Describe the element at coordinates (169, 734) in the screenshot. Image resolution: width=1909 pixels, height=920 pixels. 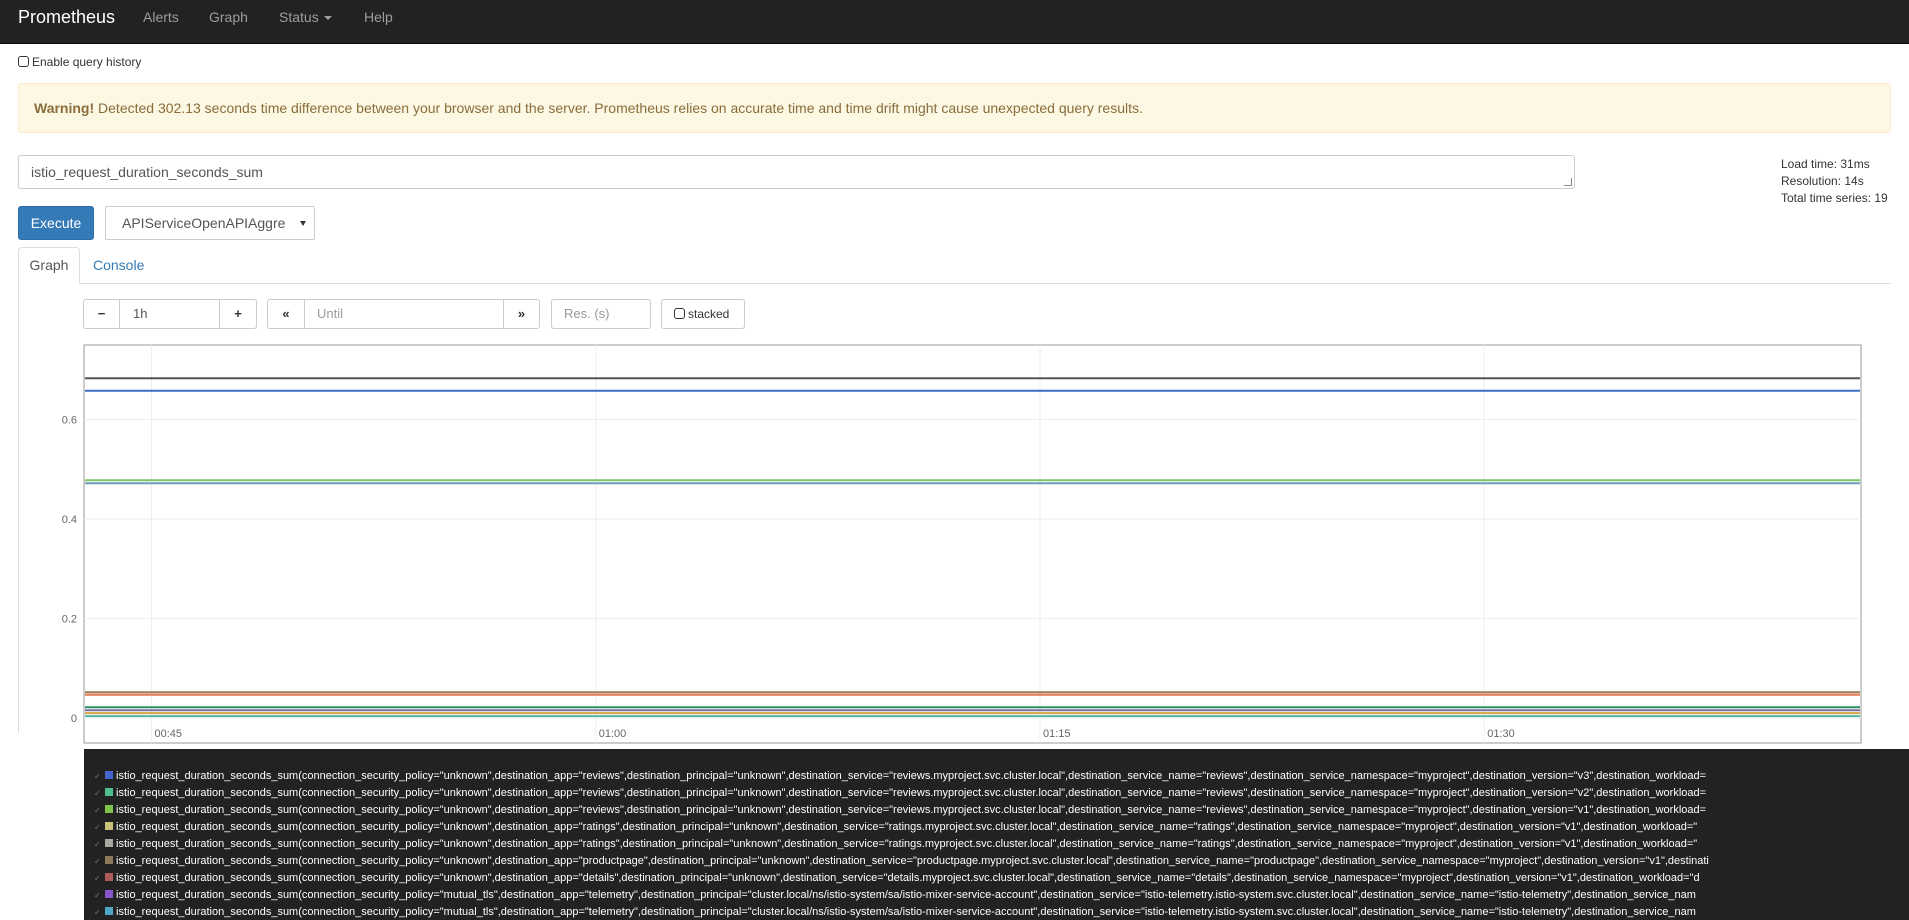
I see `x-tick-label: 00:45` at that location.